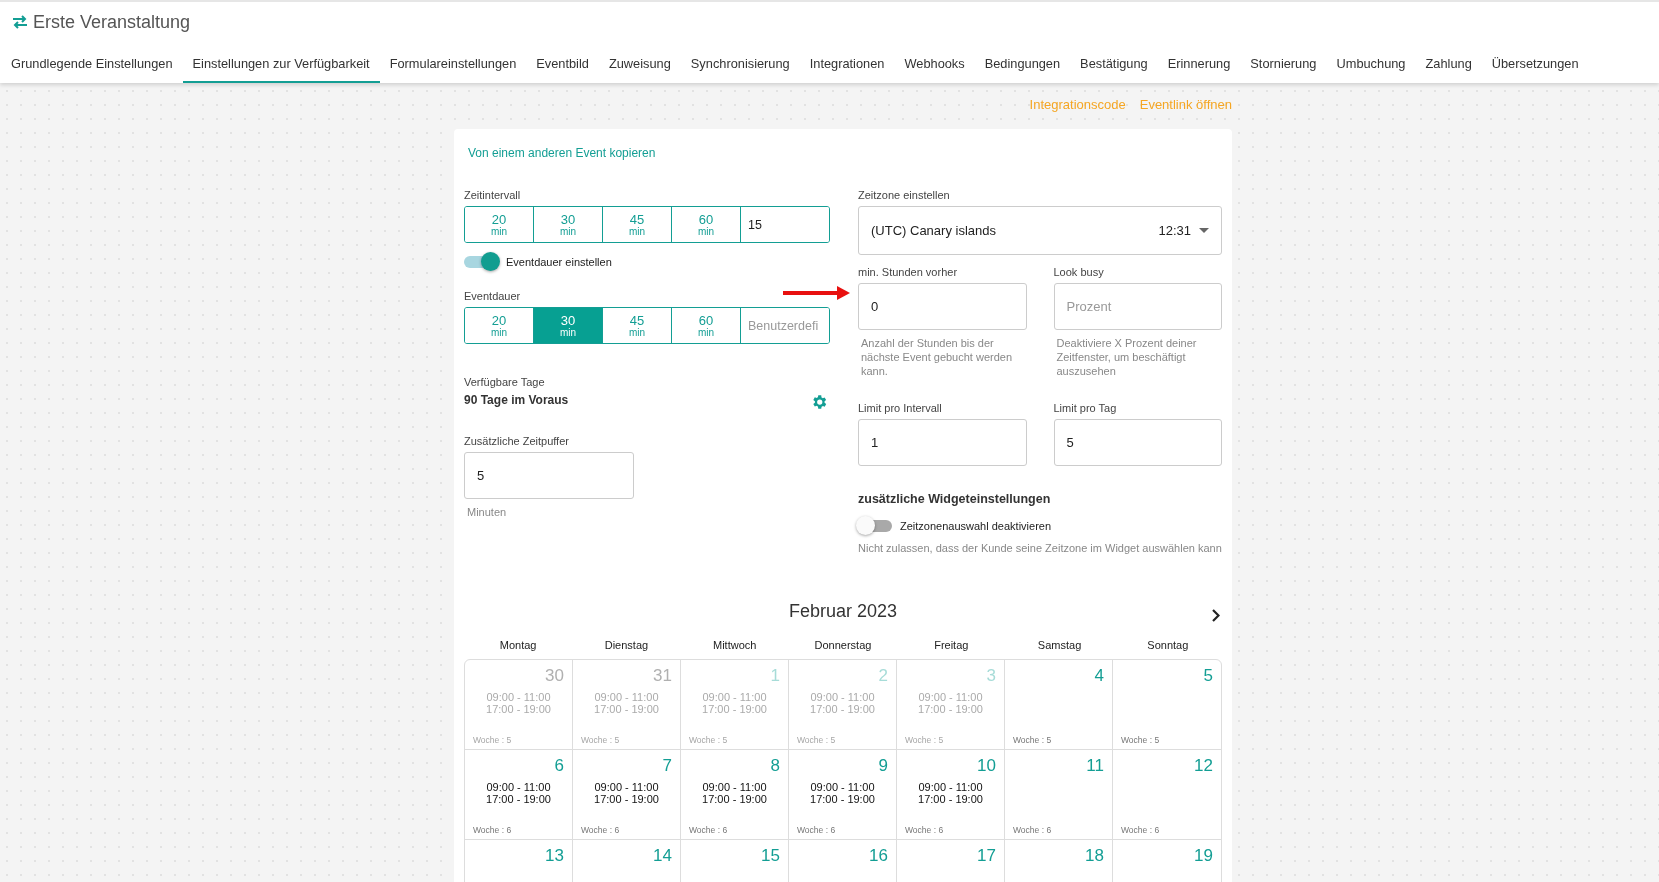  What do you see at coordinates (740, 65) in the screenshot?
I see `tab: Synchronisierung` at bounding box center [740, 65].